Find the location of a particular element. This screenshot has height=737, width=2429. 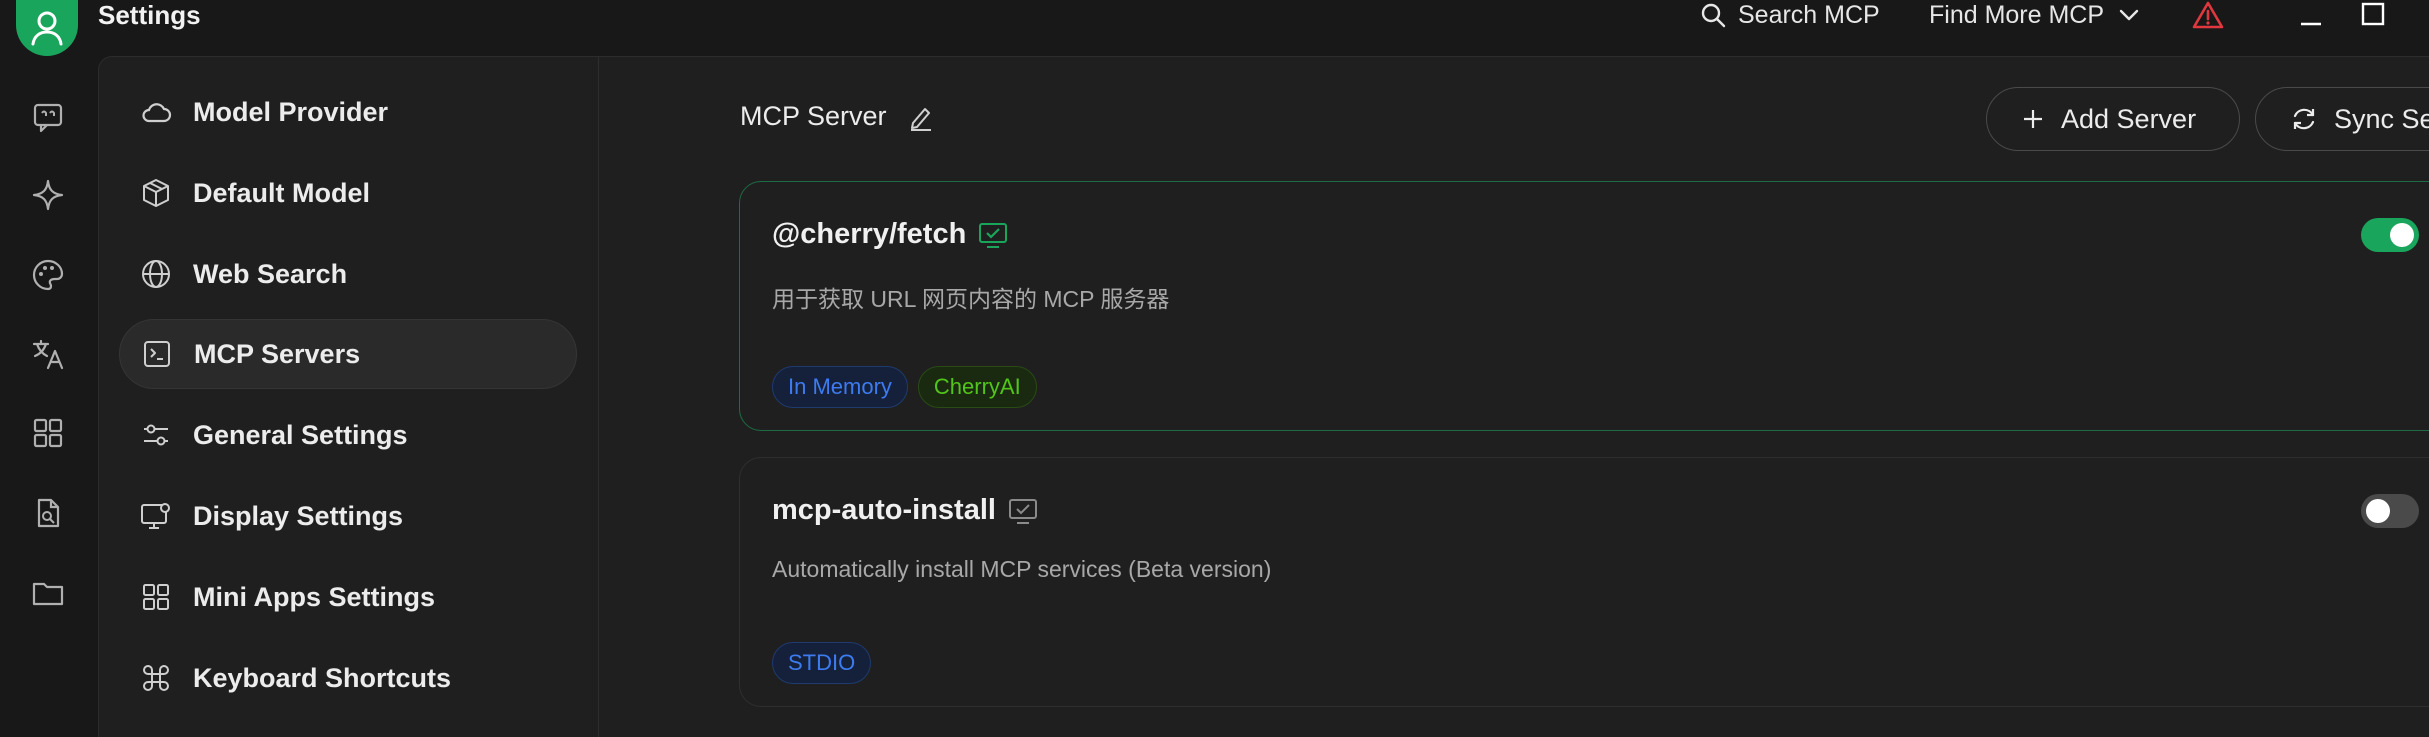

monitor-icon is located at coordinates (1022, 511).